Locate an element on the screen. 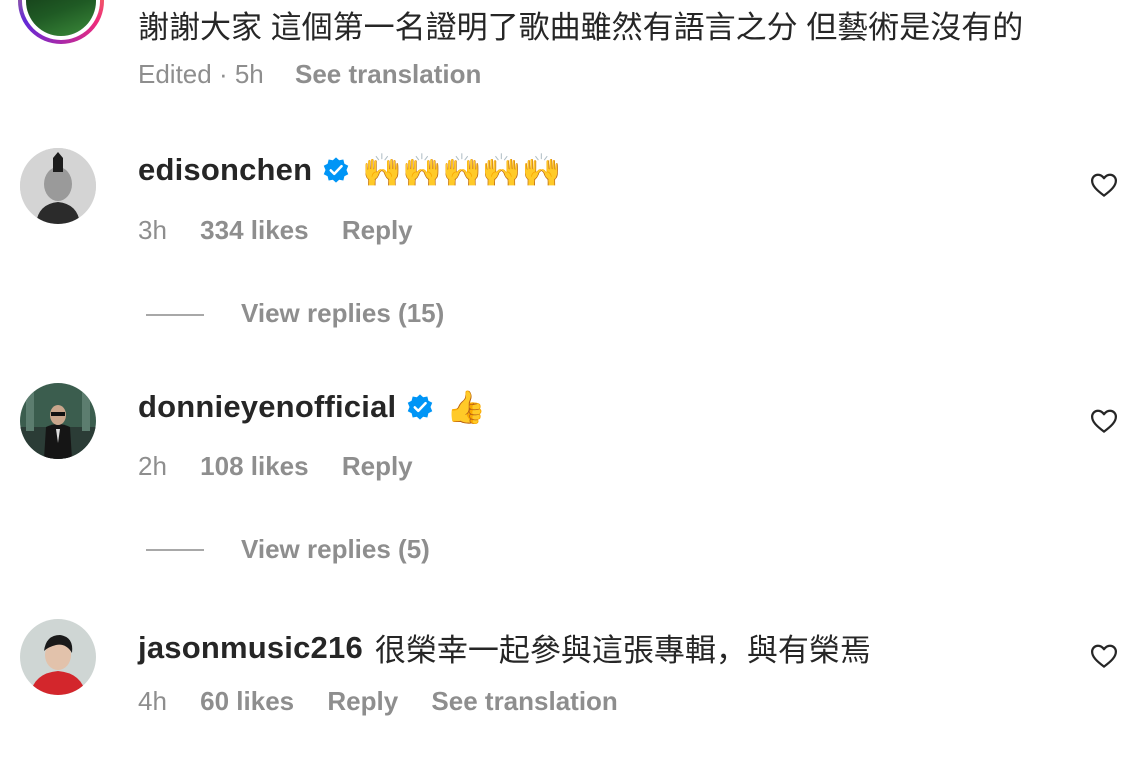 This screenshot has width=1140, height=760. avatar-jasonmusic216 is located at coordinates (58, 657).